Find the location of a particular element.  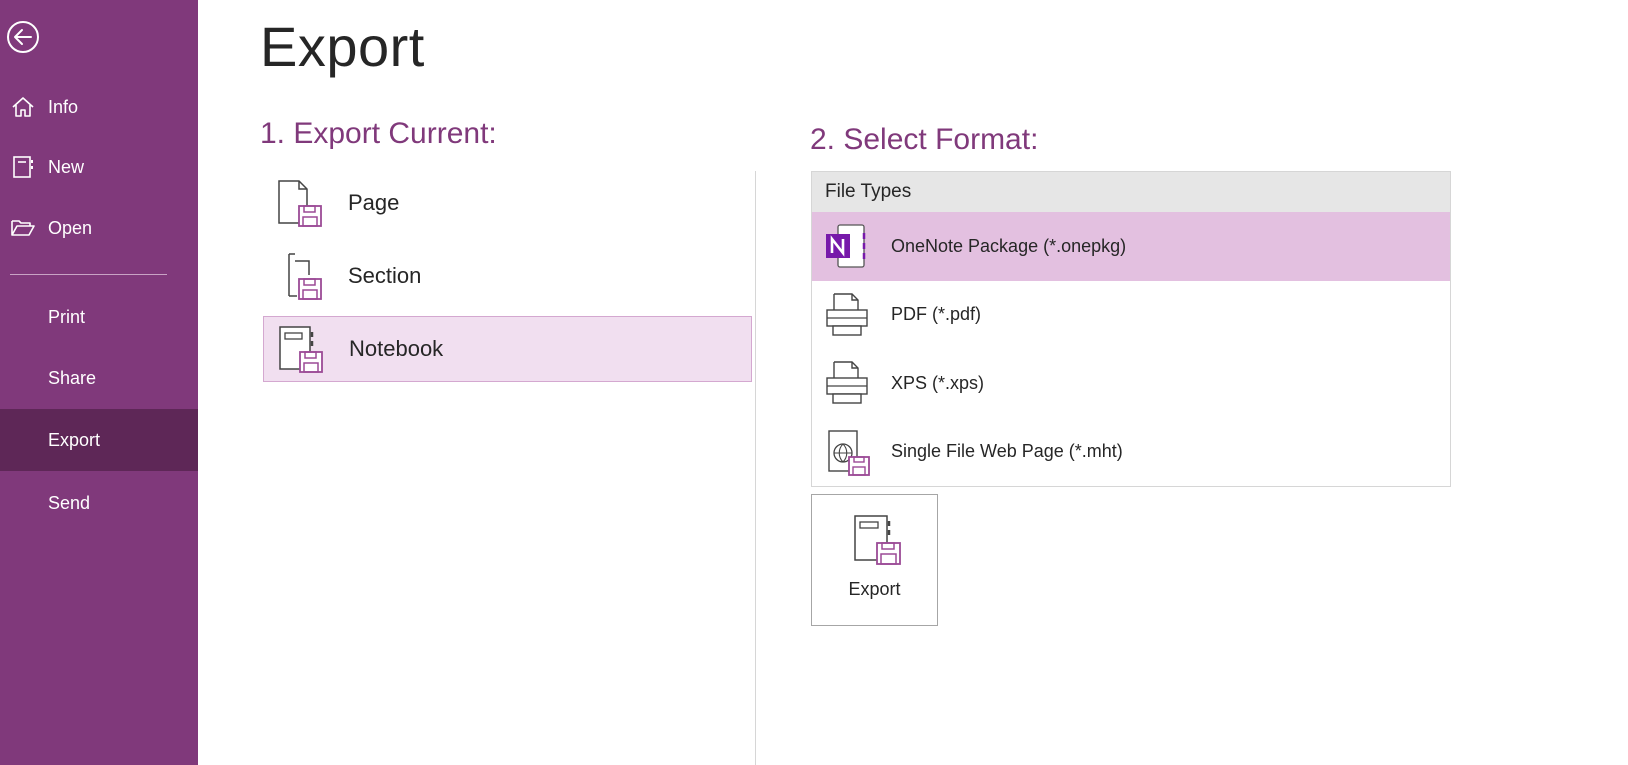

file-type-label: Single File Web Page (*.mht) is located at coordinates (1007, 451).